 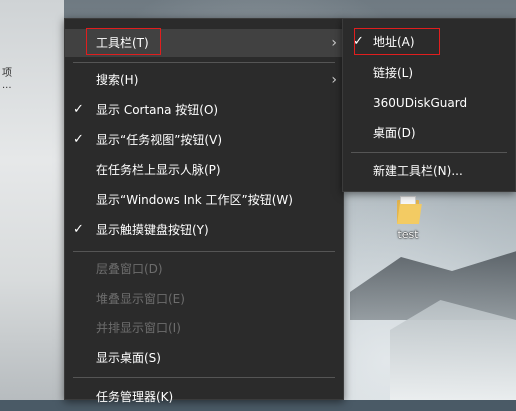 What do you see at coordinates (158, 170) in the screenshot?
I see `menu-item-label: 在任务栏上显示人脉(P)` at bounding box center [158, 170].